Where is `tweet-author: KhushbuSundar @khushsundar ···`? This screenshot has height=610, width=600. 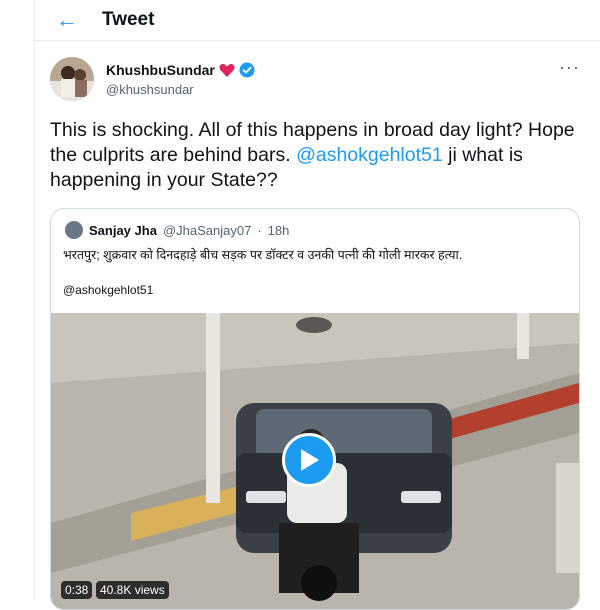
tweet-author: KhushbuSundar @khushsundar ··· is located at coordinates (320, 80).